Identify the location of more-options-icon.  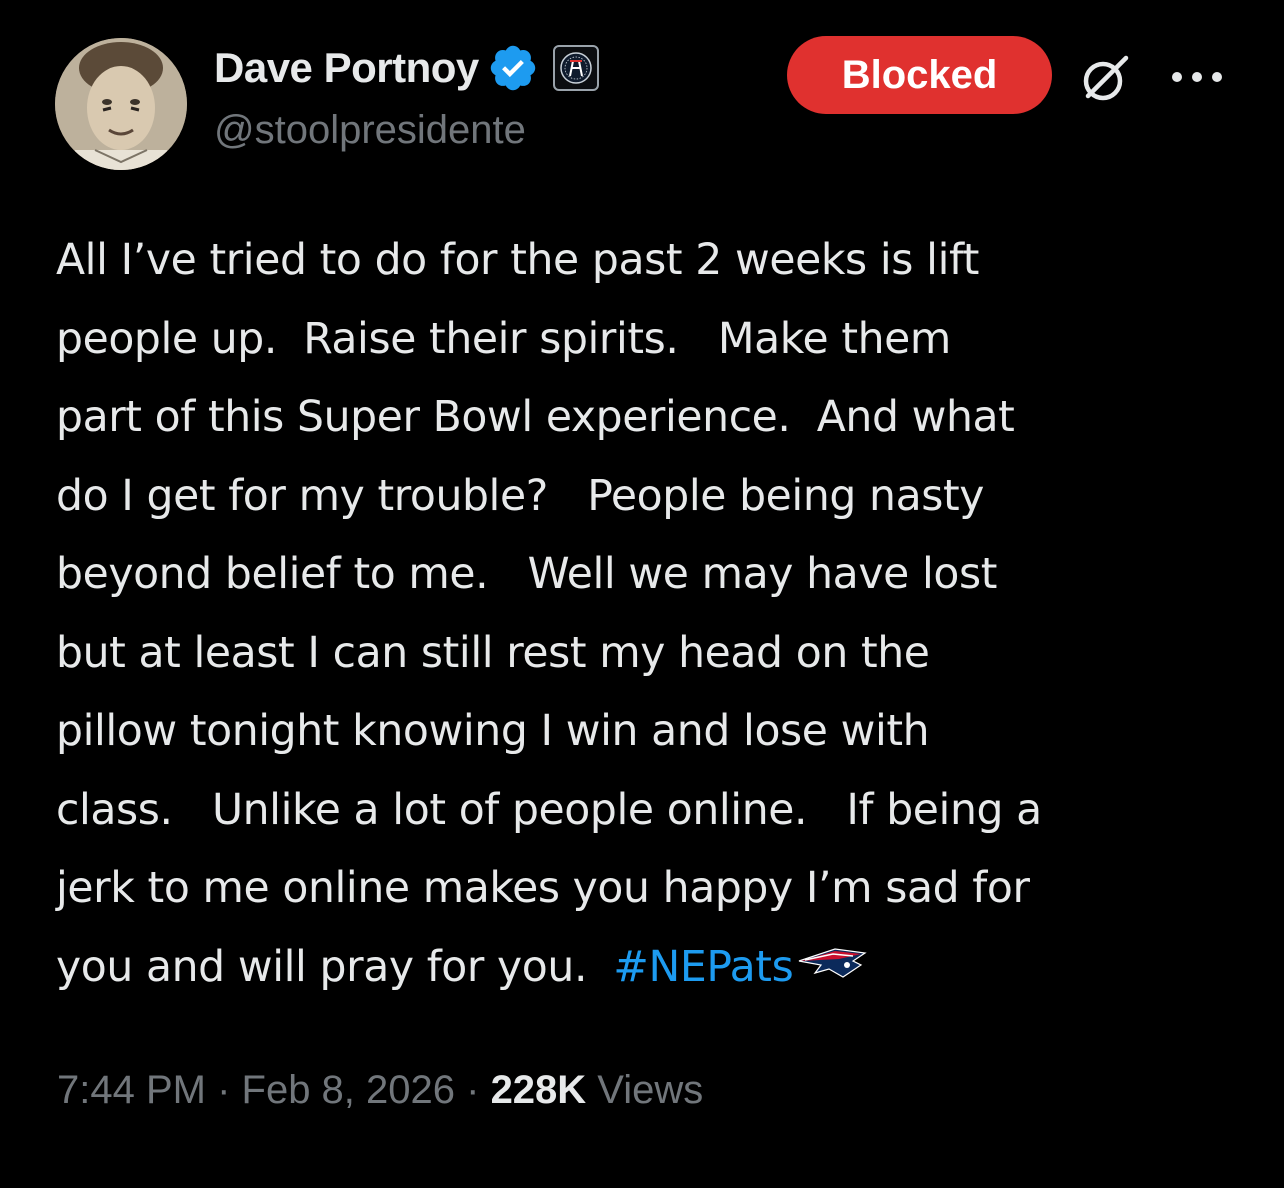
(1197, 77).